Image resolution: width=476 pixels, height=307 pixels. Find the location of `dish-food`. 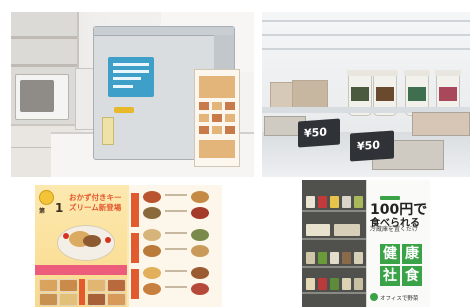

dish-food is located at coordinates (92, 241).